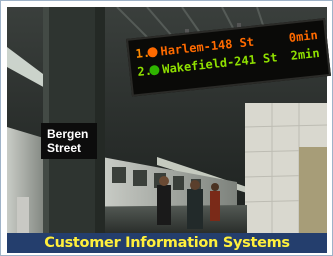 This screenshot has height=256, width=333. I want to click on station-name-line1: Bergen, so click(68, 134).